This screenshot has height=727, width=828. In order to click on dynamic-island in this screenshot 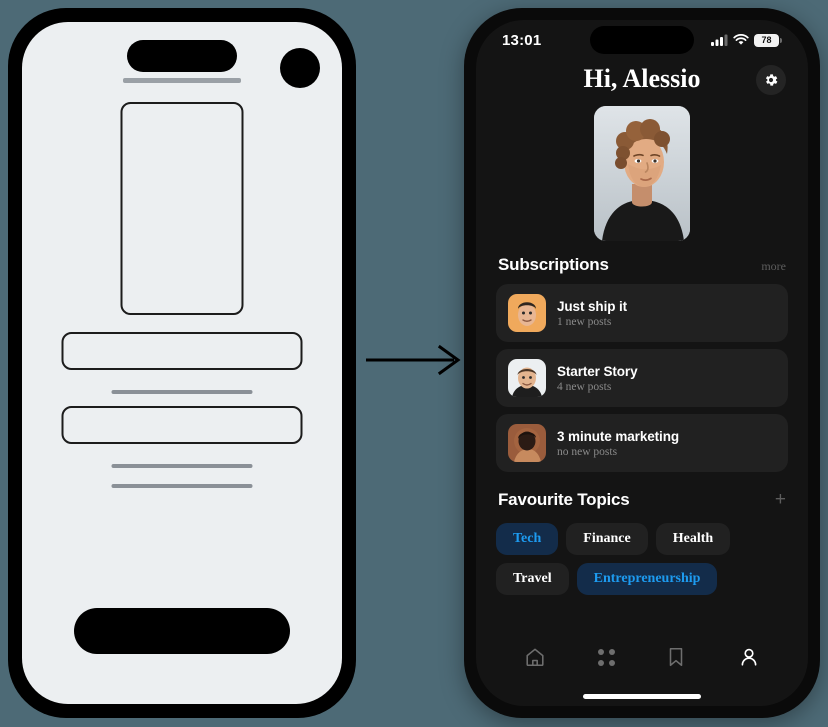, I will do `click(642, 40)`.